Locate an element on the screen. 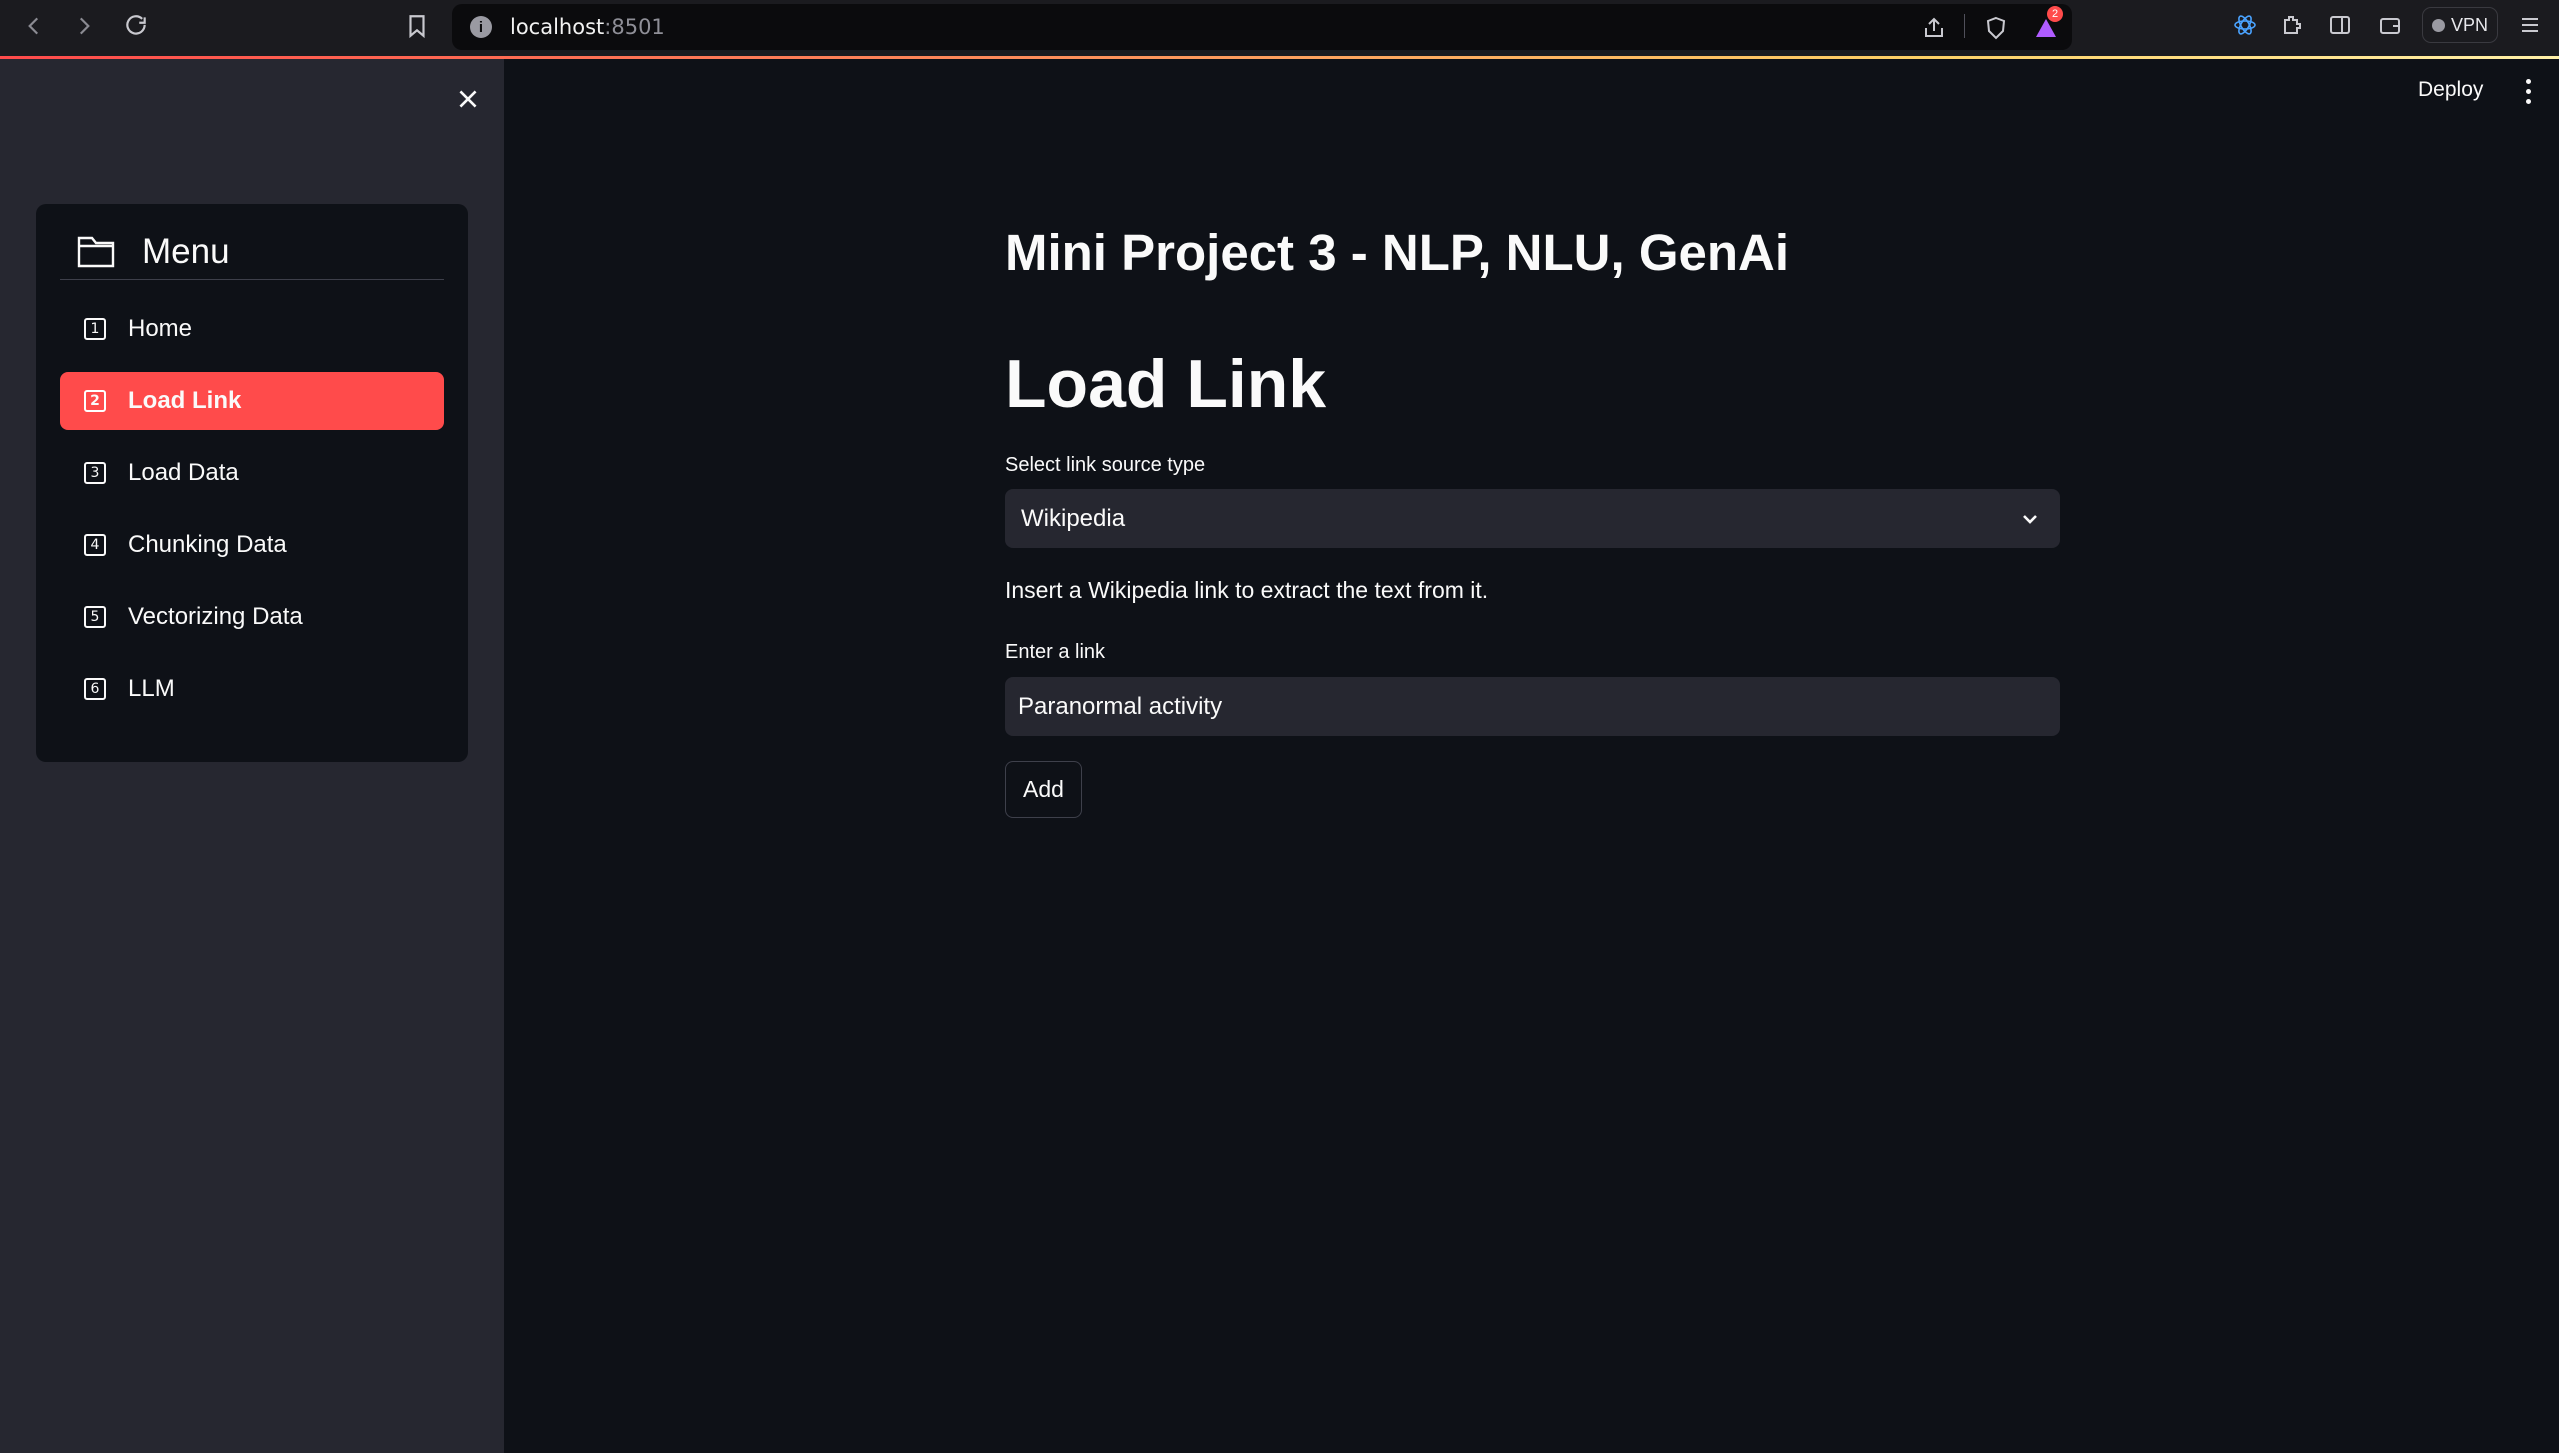 The height and width of the screenshot is (1453, 2559). browser-toolbar: i localhost:8501 2 VPN is located at coordinates (1279, 28).